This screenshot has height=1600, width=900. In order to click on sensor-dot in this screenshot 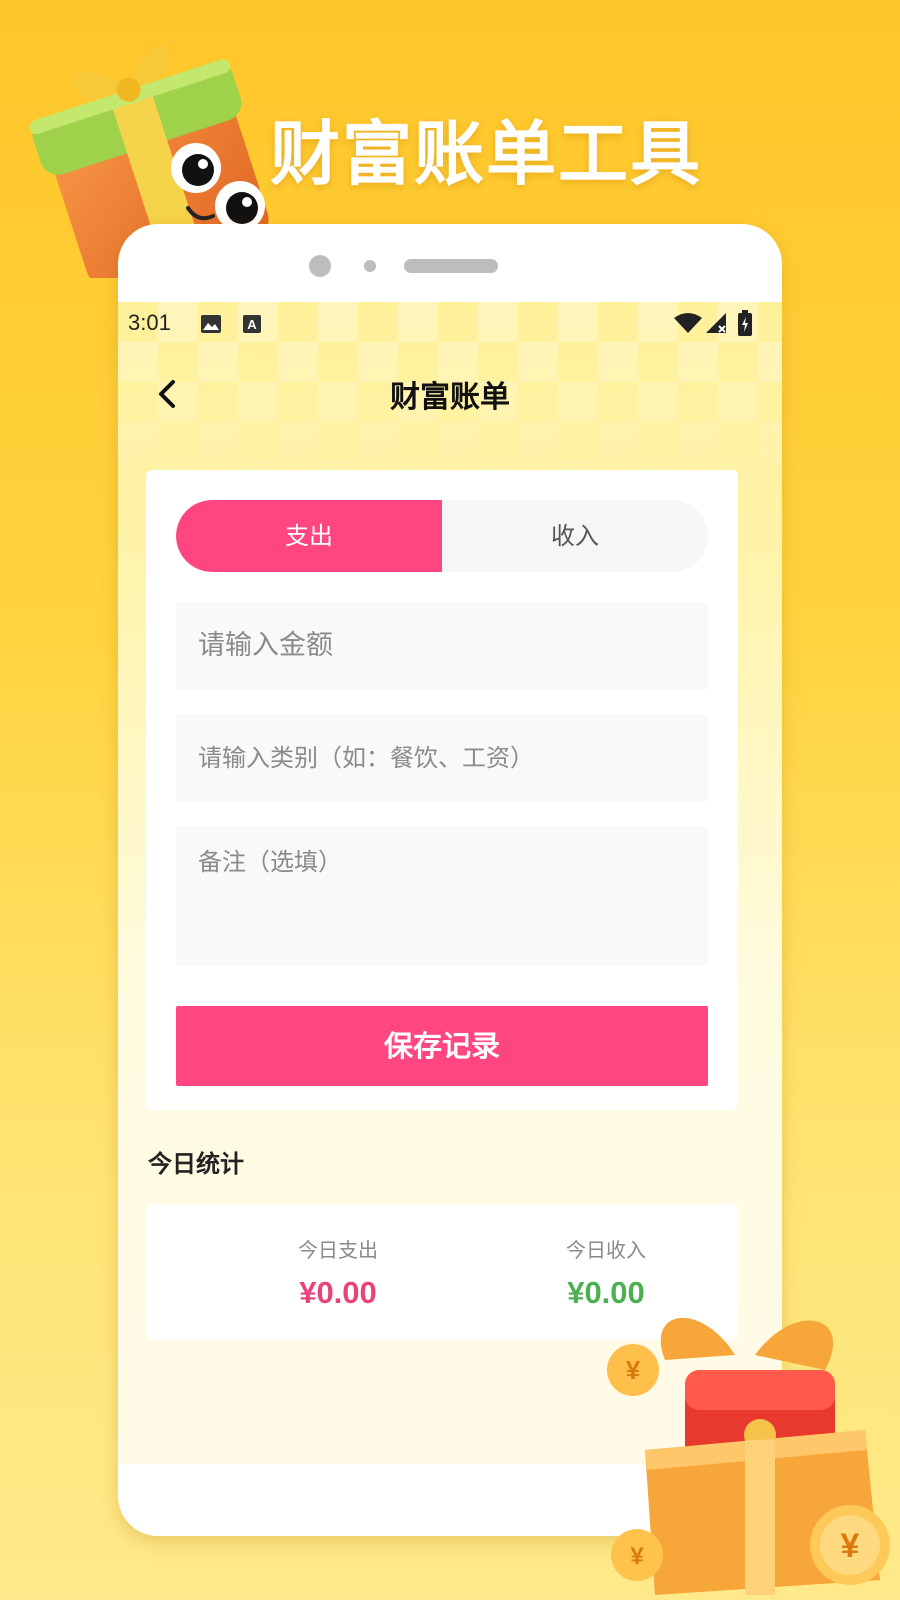, I will do `click(370, 266)`.